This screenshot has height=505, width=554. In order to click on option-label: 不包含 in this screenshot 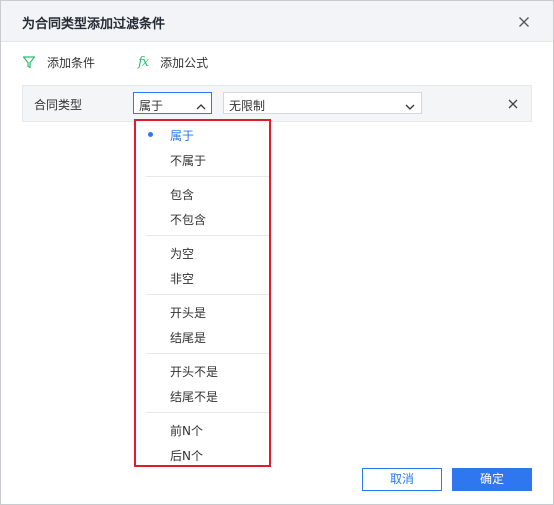, I will do `click(188, 220)`.